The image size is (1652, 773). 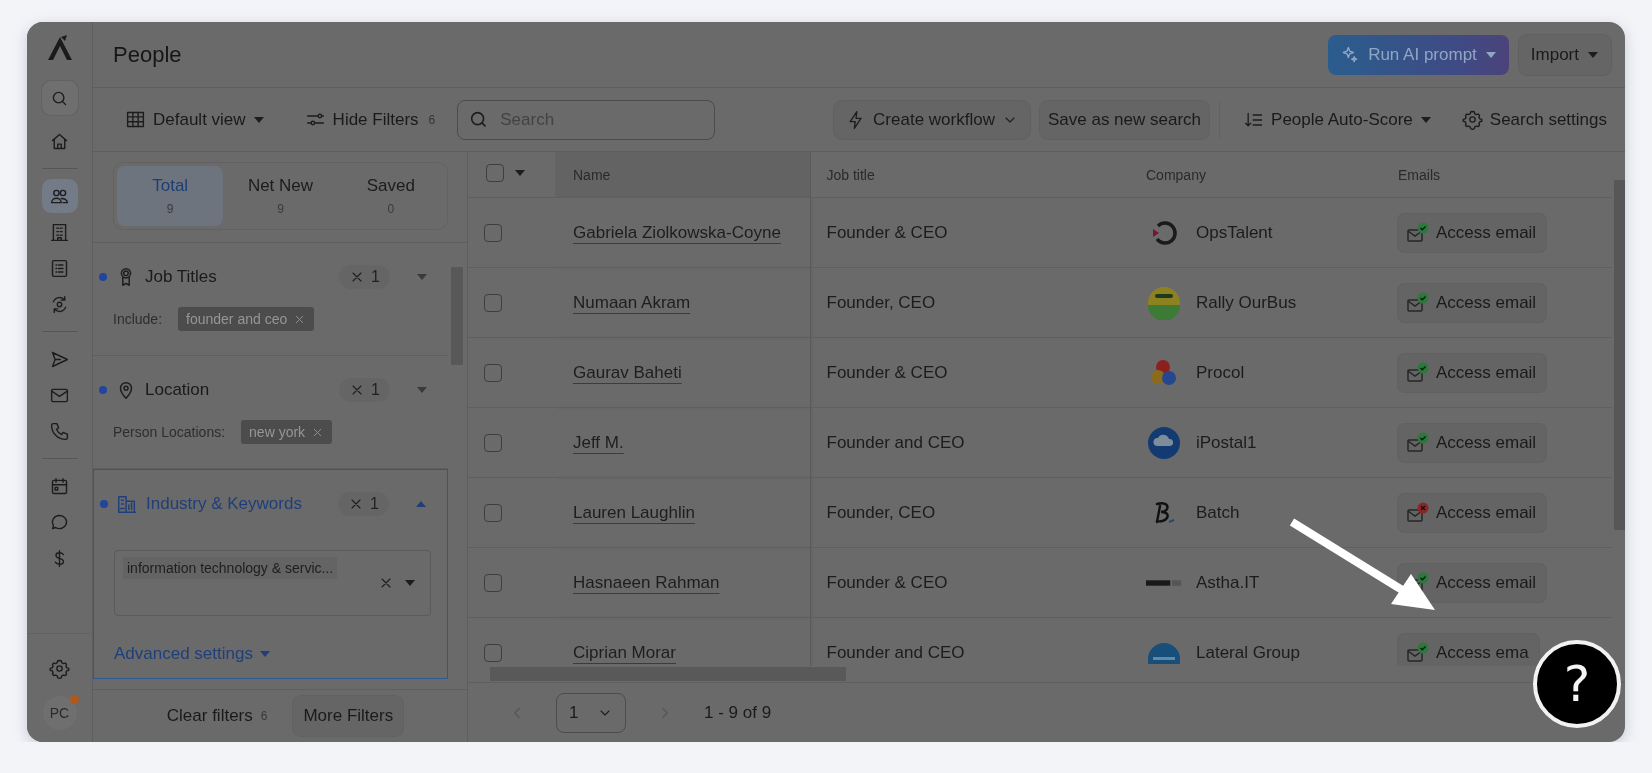 I want to click on company-name: Procol, so click(x=1220, y=372).